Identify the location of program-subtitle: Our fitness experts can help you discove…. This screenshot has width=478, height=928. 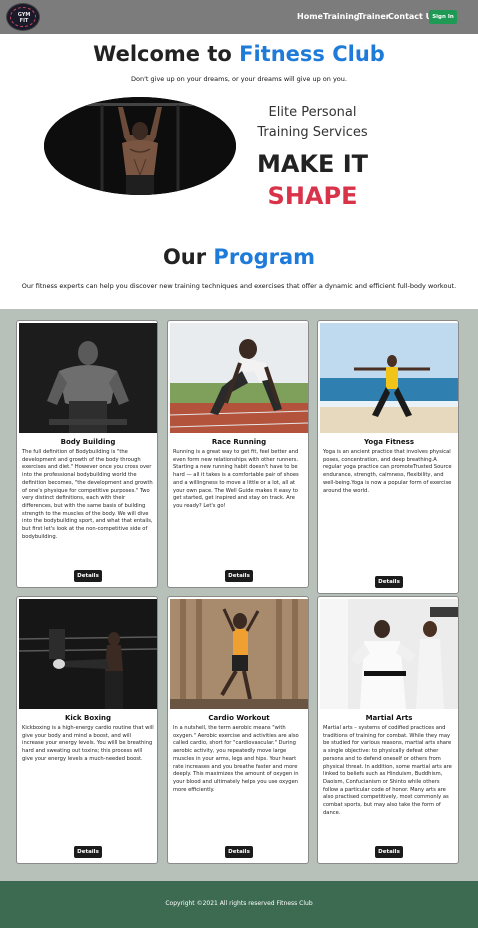
(239, 286).